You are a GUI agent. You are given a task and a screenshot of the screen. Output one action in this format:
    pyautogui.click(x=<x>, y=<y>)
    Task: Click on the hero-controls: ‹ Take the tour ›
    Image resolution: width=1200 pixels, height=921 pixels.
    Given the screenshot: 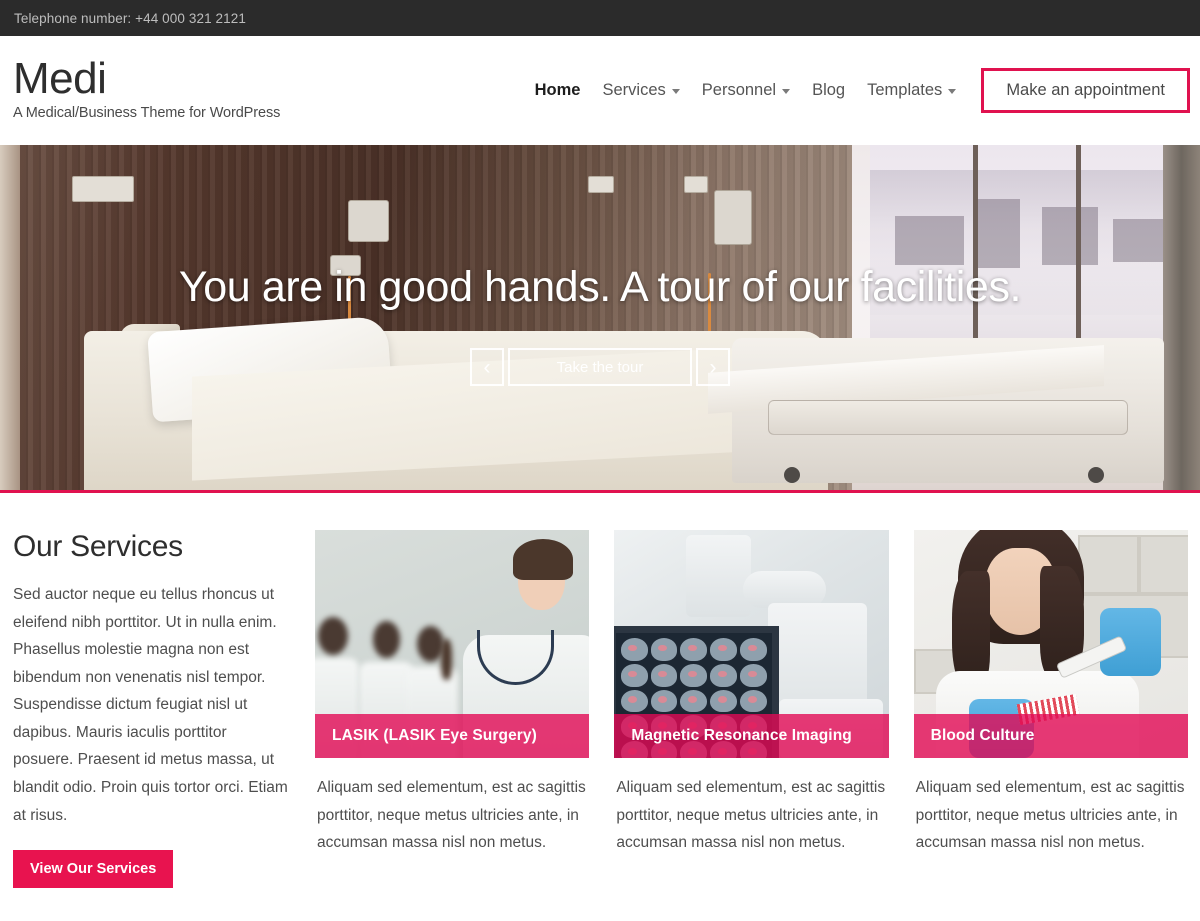 What is the action you would take?
    pyautogui.click(x=600, y=367)
    